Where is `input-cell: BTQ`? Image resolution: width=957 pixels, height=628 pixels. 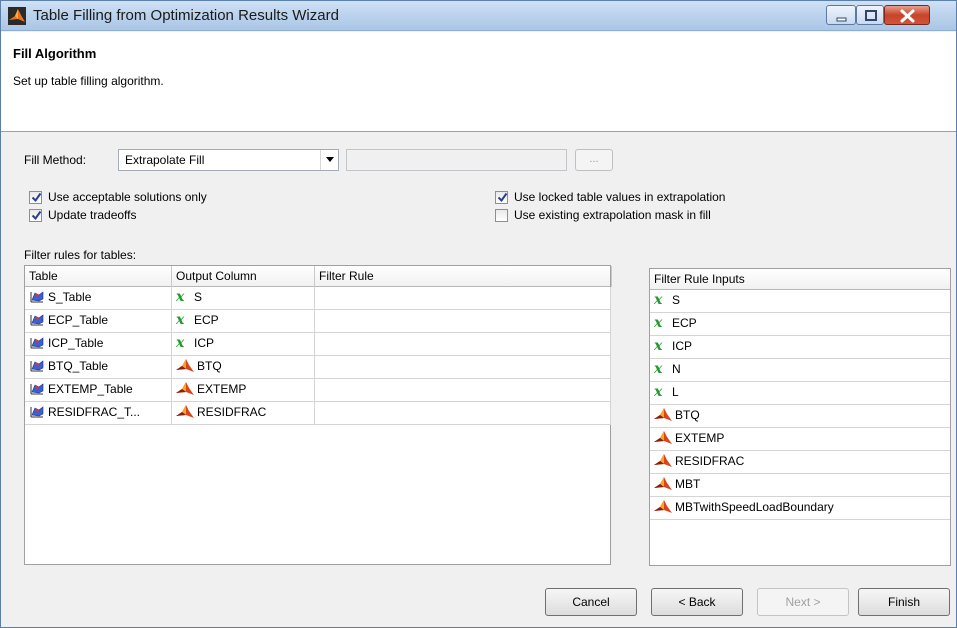 input-cell: BTQ is located at coordinates (800, 416).